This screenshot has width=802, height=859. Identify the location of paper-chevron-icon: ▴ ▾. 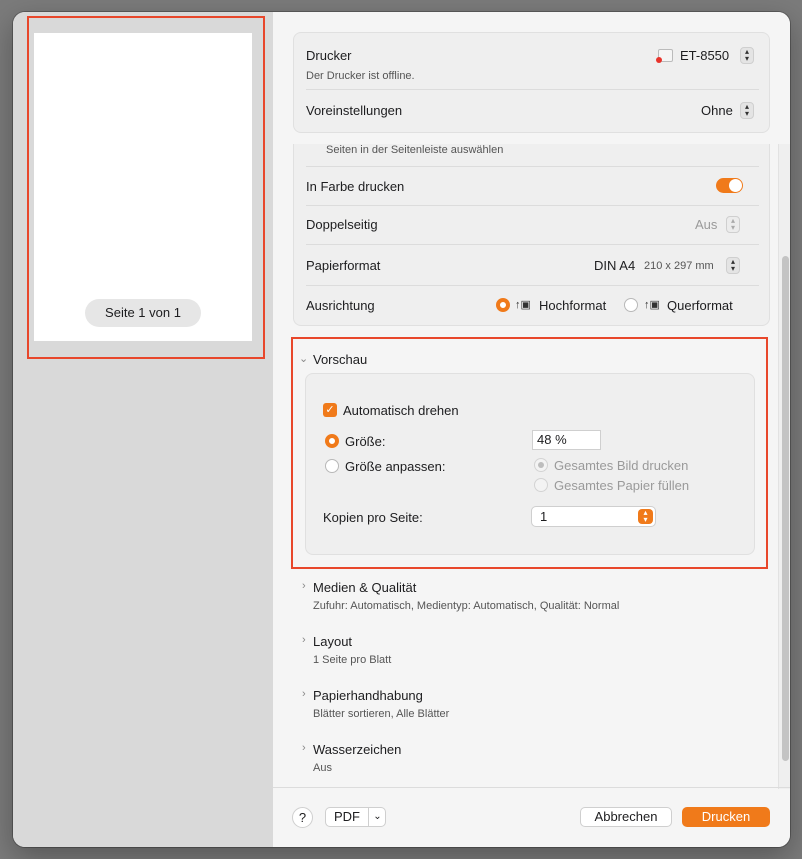
(733, 265).